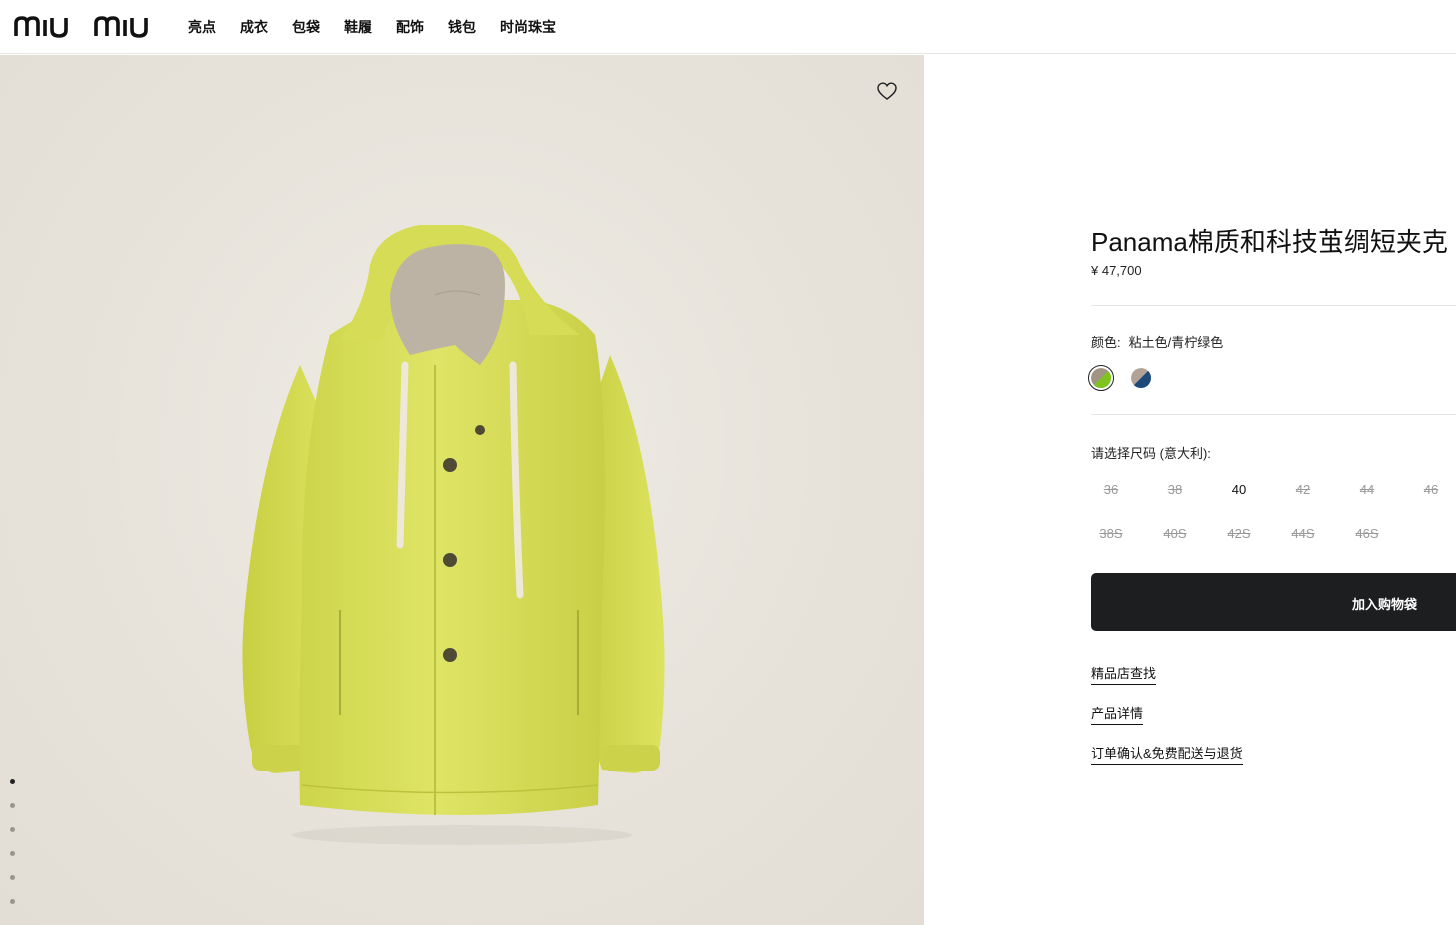 The width and height of the screenshot is (1456, 925). I want to click on main-nav: 亮点 成衣 包袋 鞋履 配饰 钱包 时尚珠宝, so click(384, 27).